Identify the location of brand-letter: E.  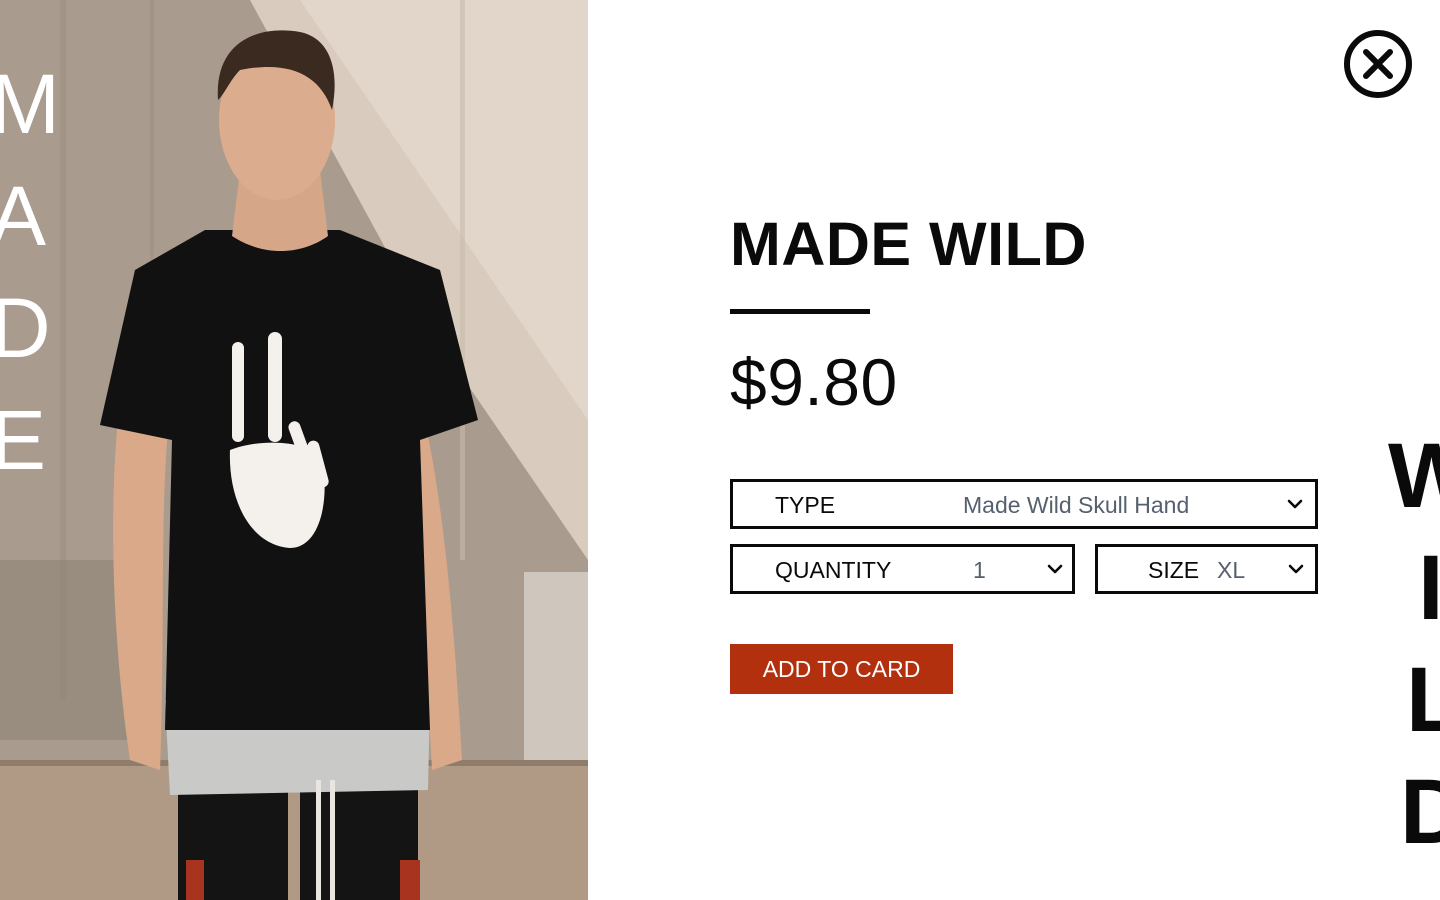
(23, 440).